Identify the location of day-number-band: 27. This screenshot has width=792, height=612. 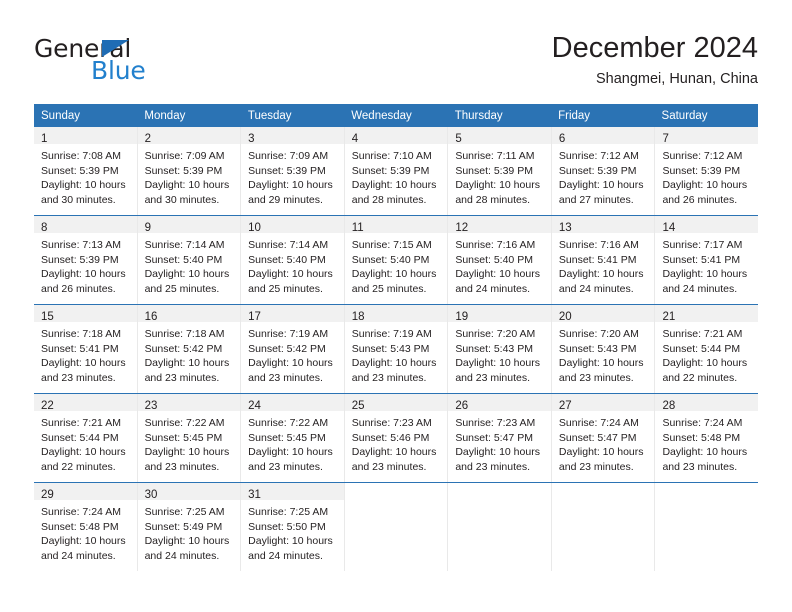
(603, 403).